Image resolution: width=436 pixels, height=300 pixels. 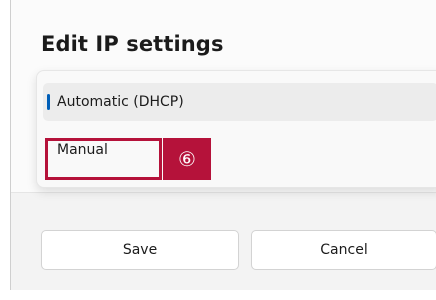 I want to click on option-label: Automatic (DHCP), so click(x=120, y=102).